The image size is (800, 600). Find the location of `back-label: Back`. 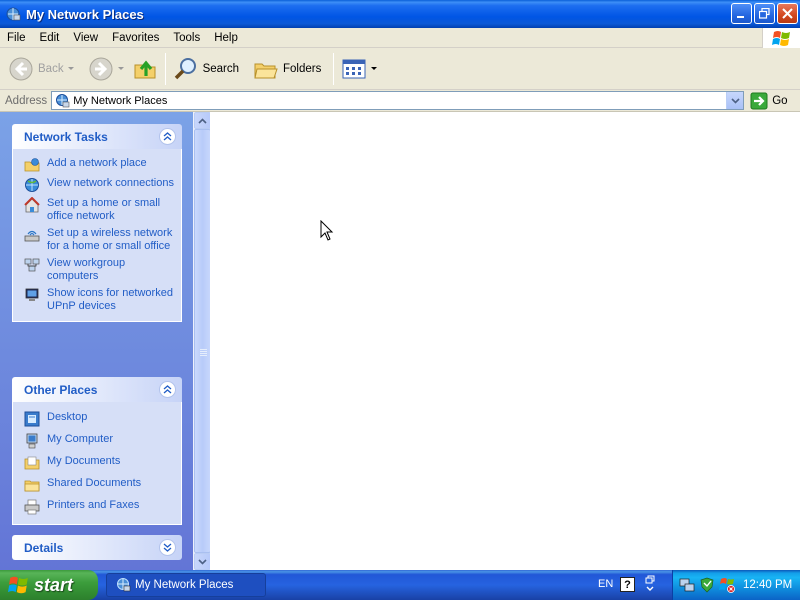

back-label: Back is located at coordinates (51, 68).